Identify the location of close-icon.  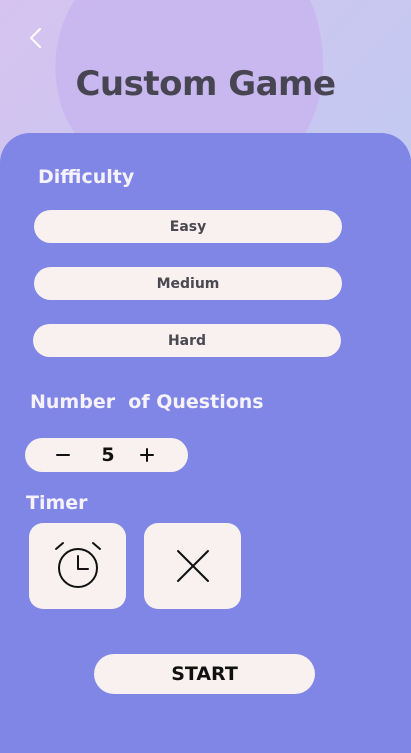
(192, 566).